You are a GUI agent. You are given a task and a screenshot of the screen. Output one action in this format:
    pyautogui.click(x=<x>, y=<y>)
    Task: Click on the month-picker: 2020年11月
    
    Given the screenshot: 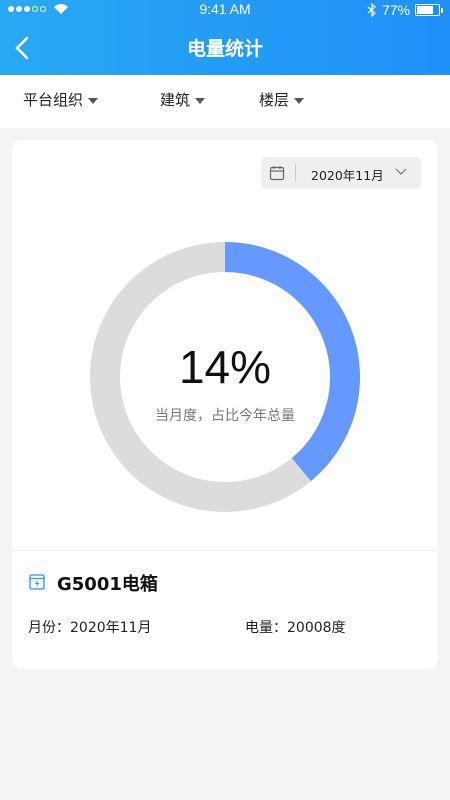 What is the action you would take?
    pyautogui.click(x=341, y=173)
    